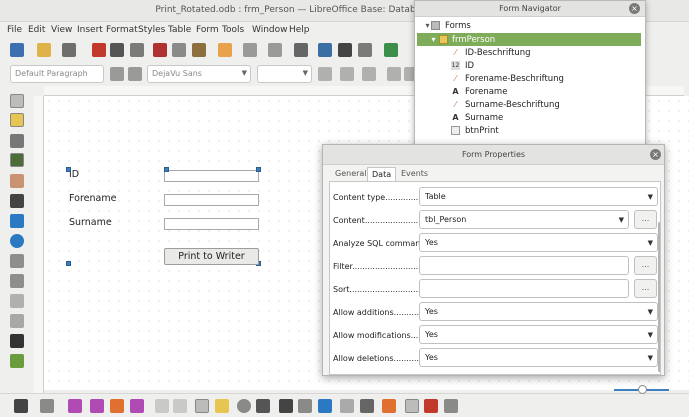  What do you see at coordinates (90, 30) in the screenshot?
I see `menu-insert: Insert` at bounding box center [90, 30].